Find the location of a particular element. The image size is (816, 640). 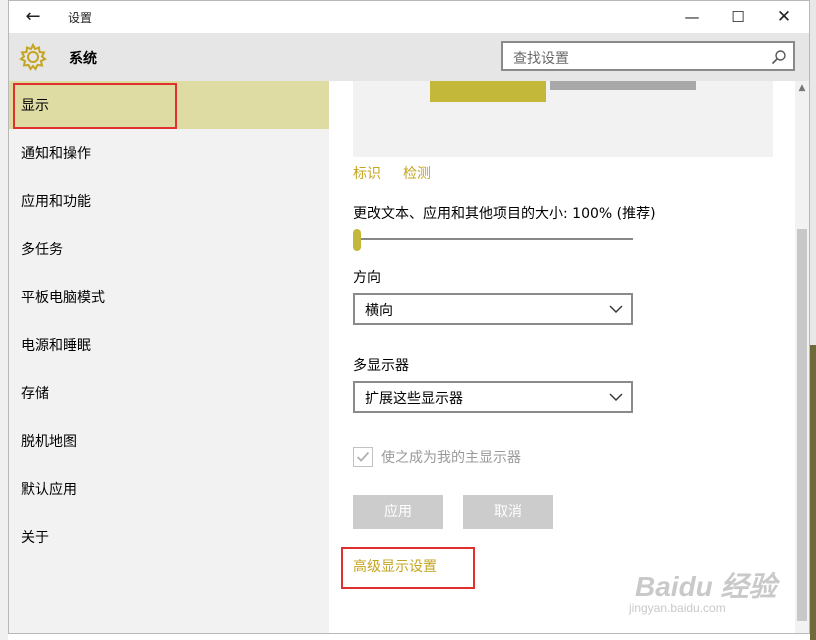

title-bar: ← 设置 — ☐ ✕ is located at coordinates (409, 17).